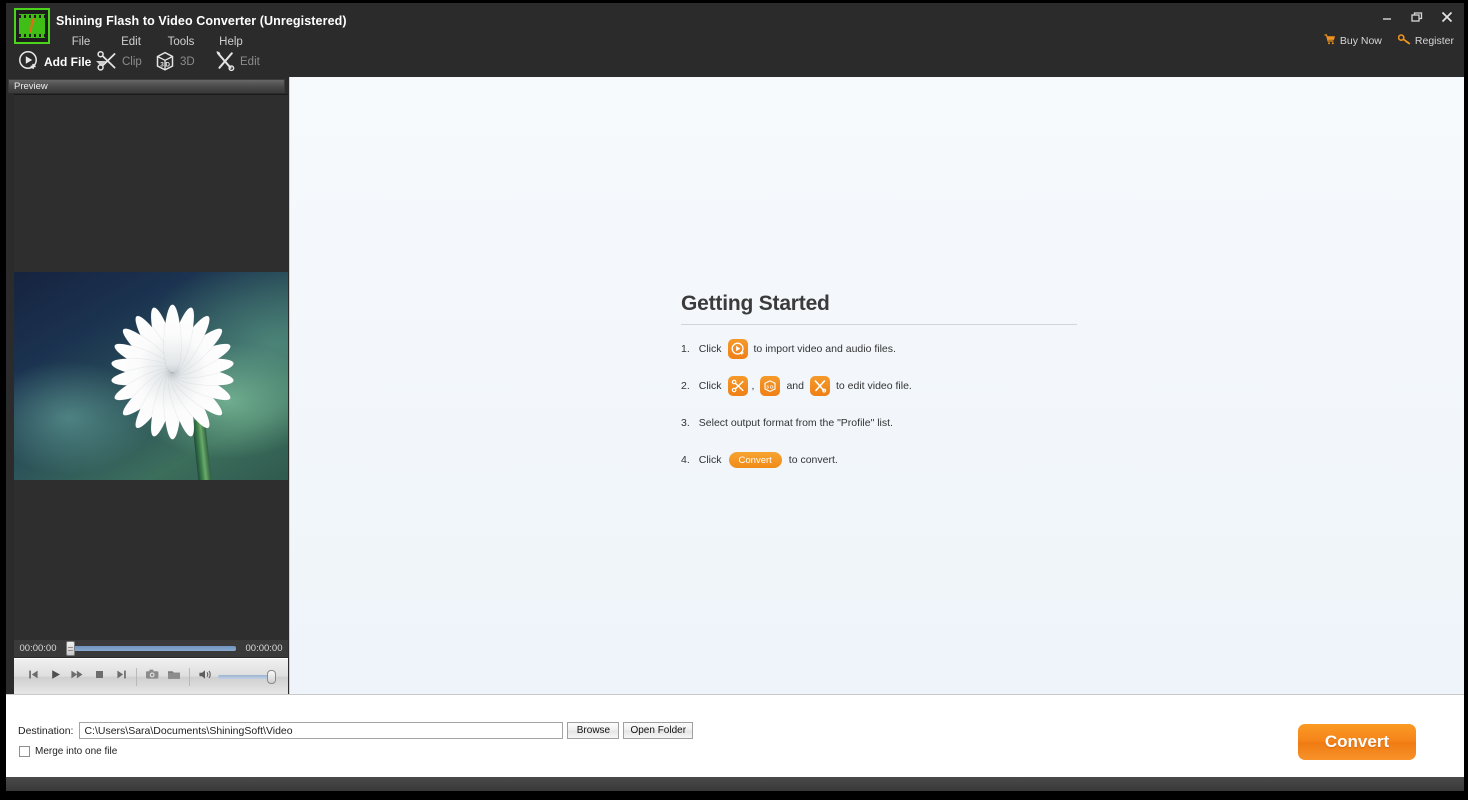 The width and height of the screenshot is (1468, 800). I want to click on step-4-click-label: Click, so click(710, 460).